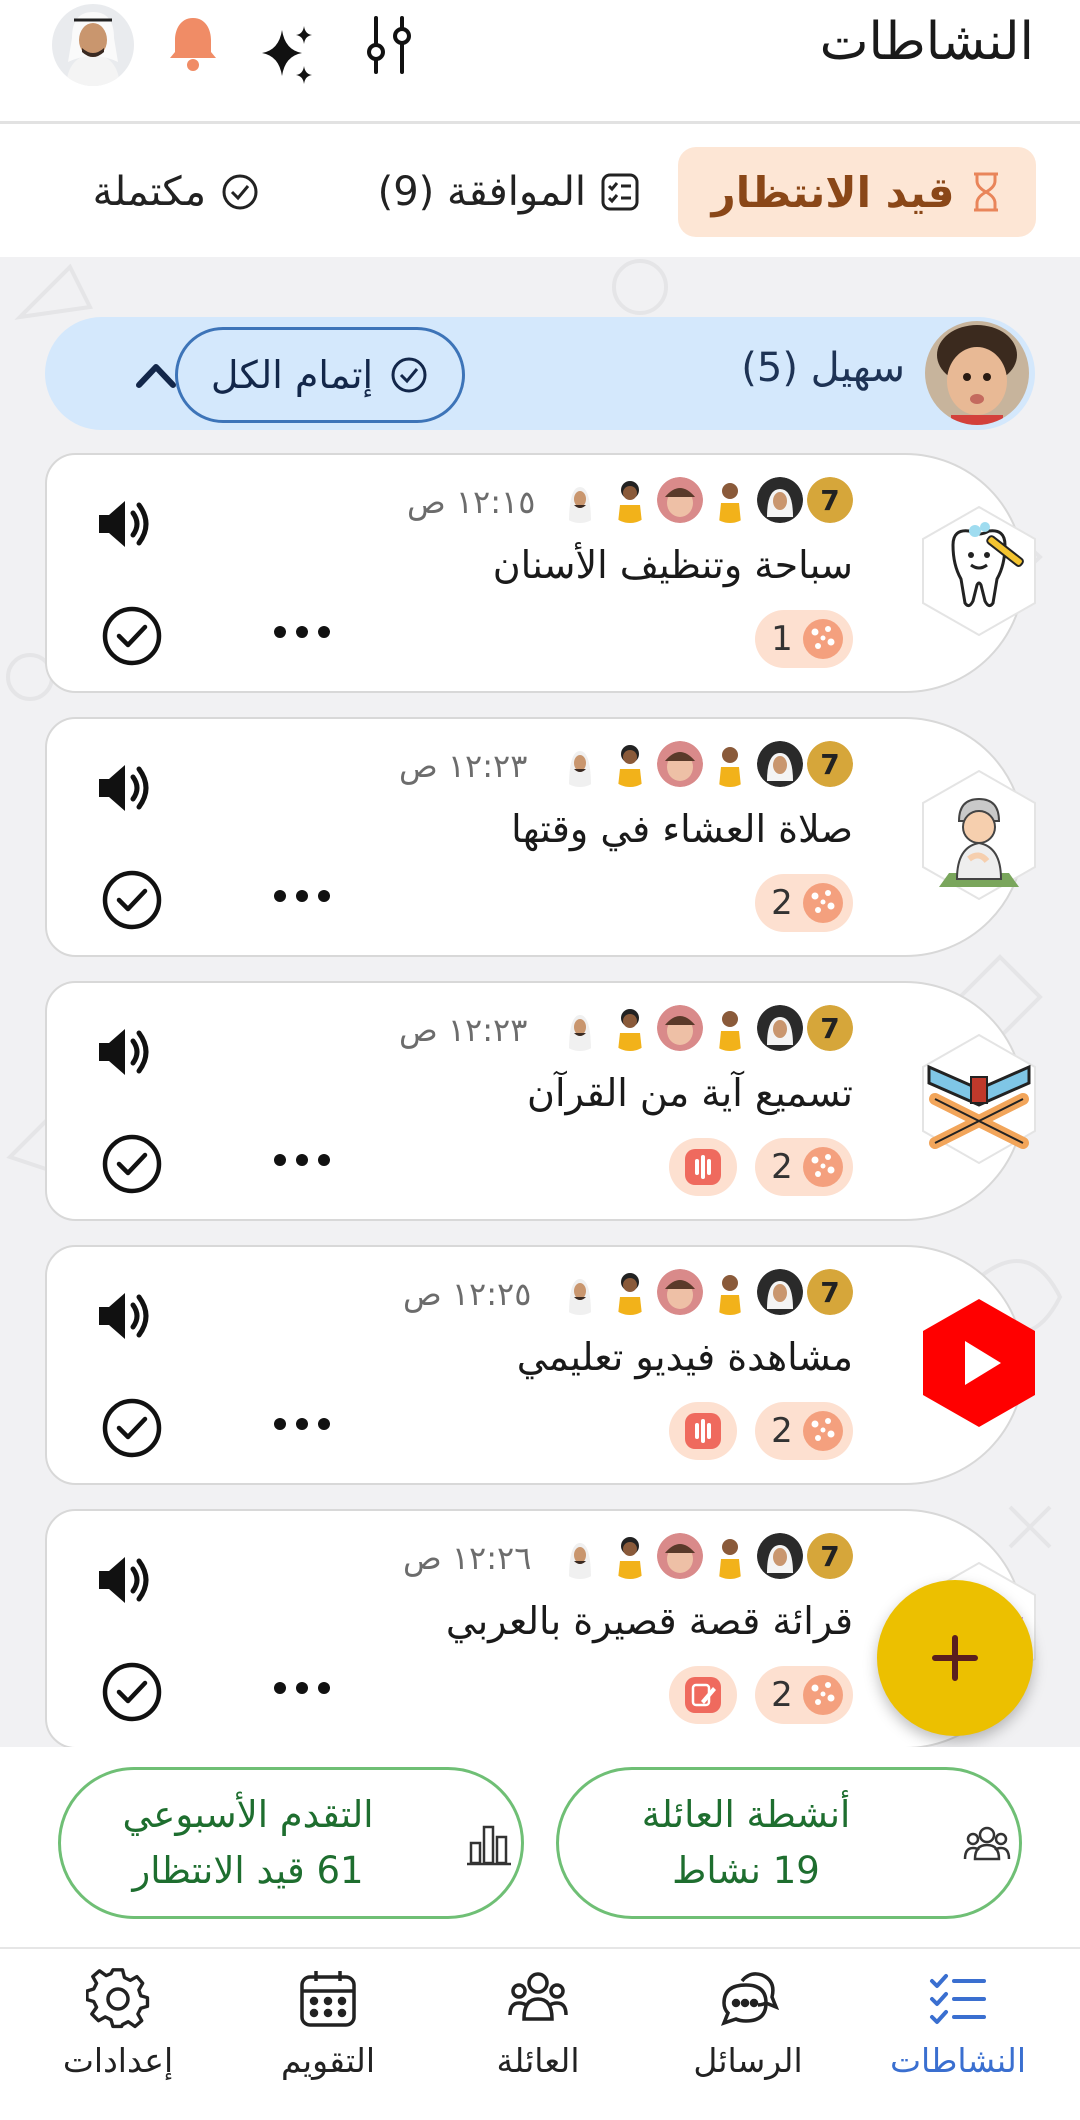  I want to click on complete-all-label: إتمام الكل, so click(292, 375).